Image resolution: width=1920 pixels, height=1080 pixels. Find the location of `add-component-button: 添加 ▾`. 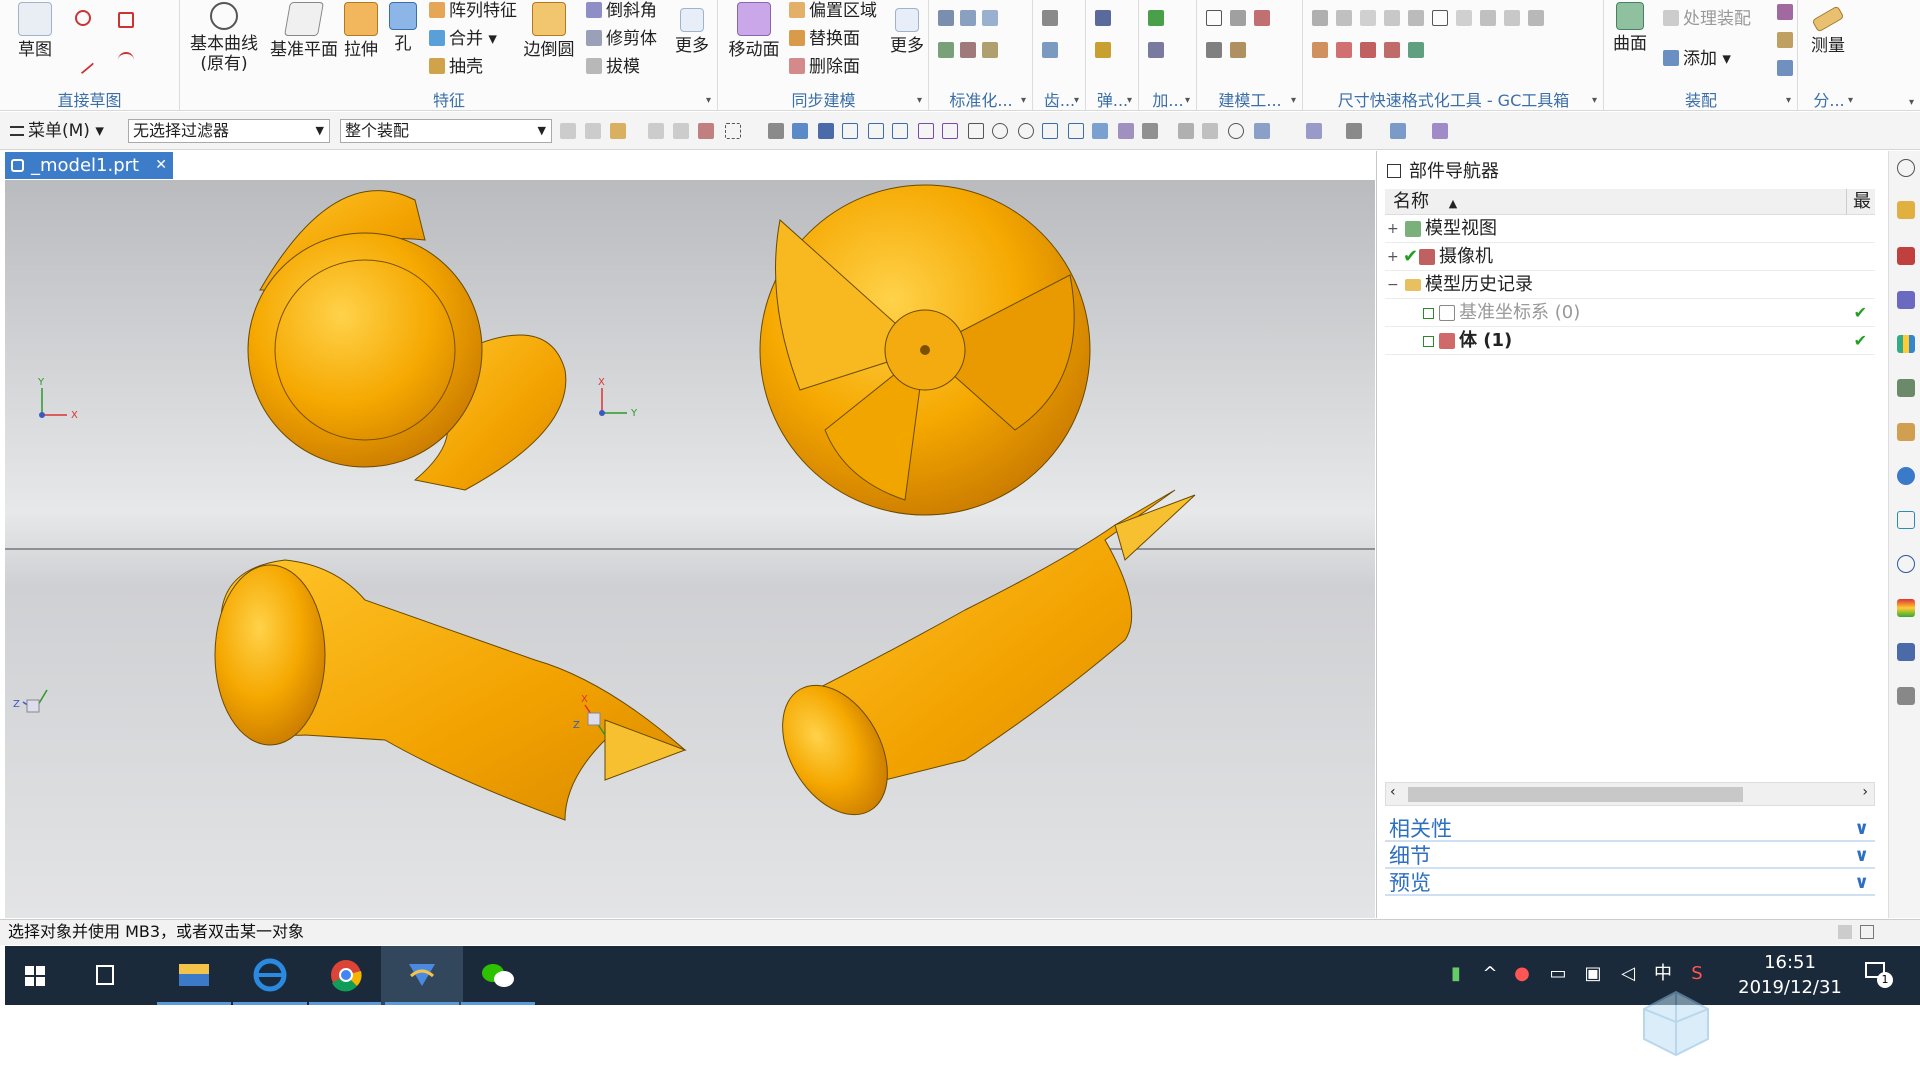

add-component-button: 添加 ▾ is located at coordinates (1697, 59).